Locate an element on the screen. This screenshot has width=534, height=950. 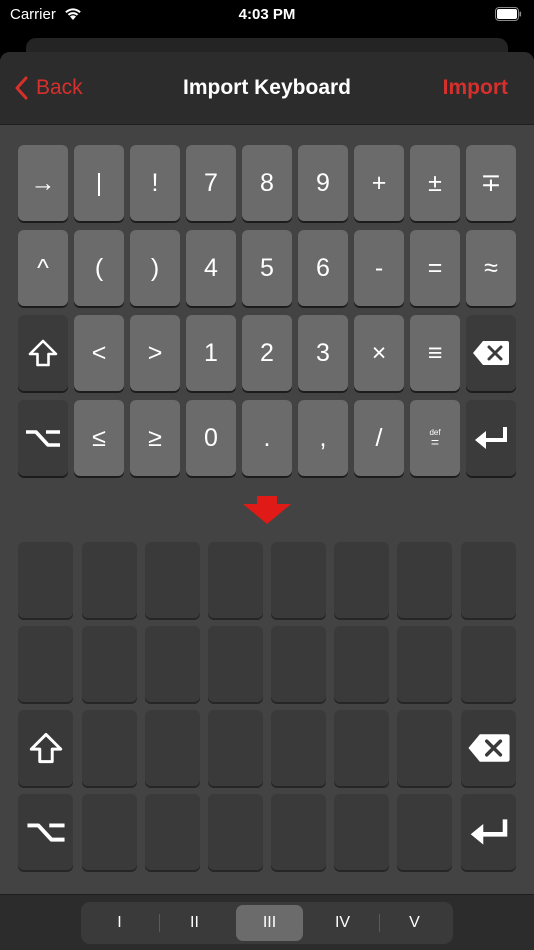
key-minus-plus: ∓ is located at coordinates (491, 183).